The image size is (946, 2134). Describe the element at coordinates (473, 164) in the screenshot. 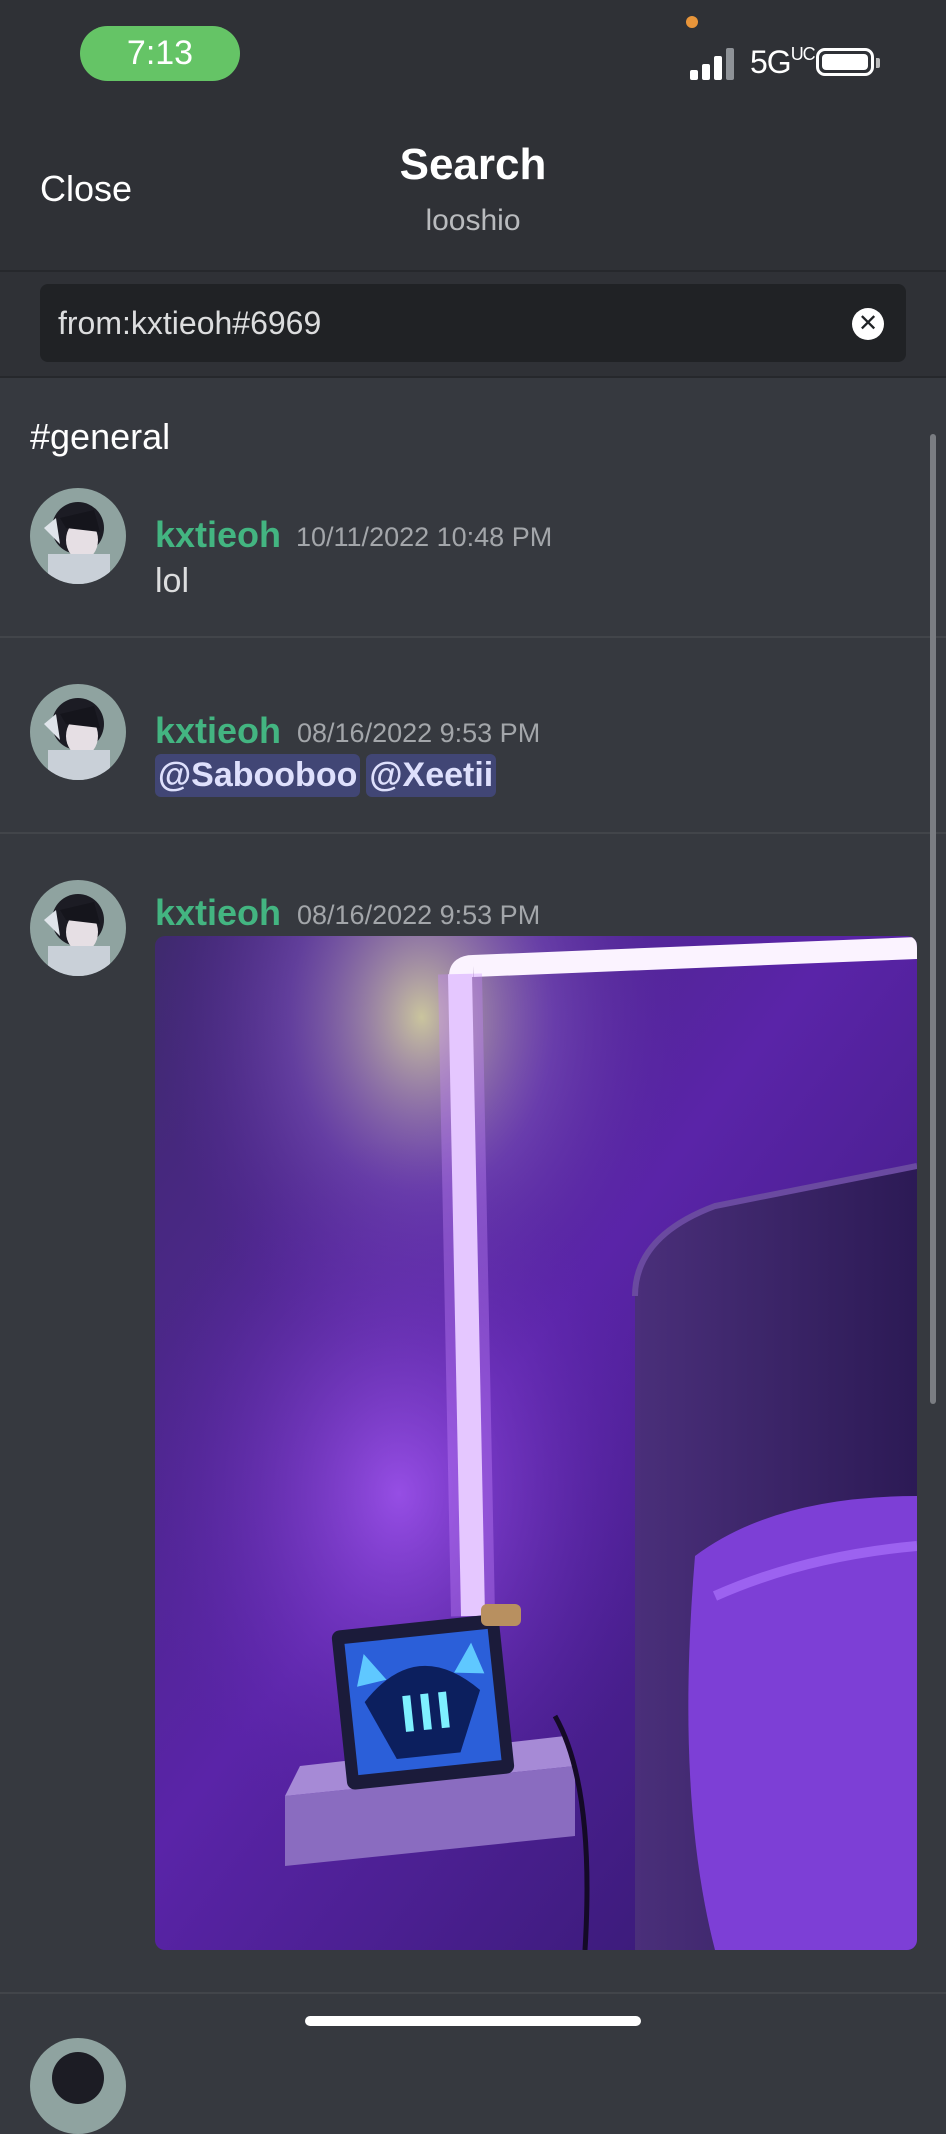

I see `page-title: Search` at that location.